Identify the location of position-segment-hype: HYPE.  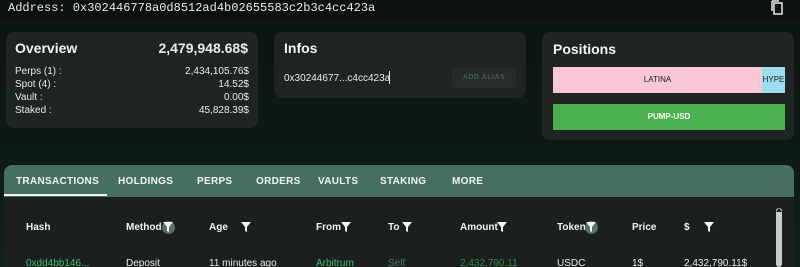
(773, 80).